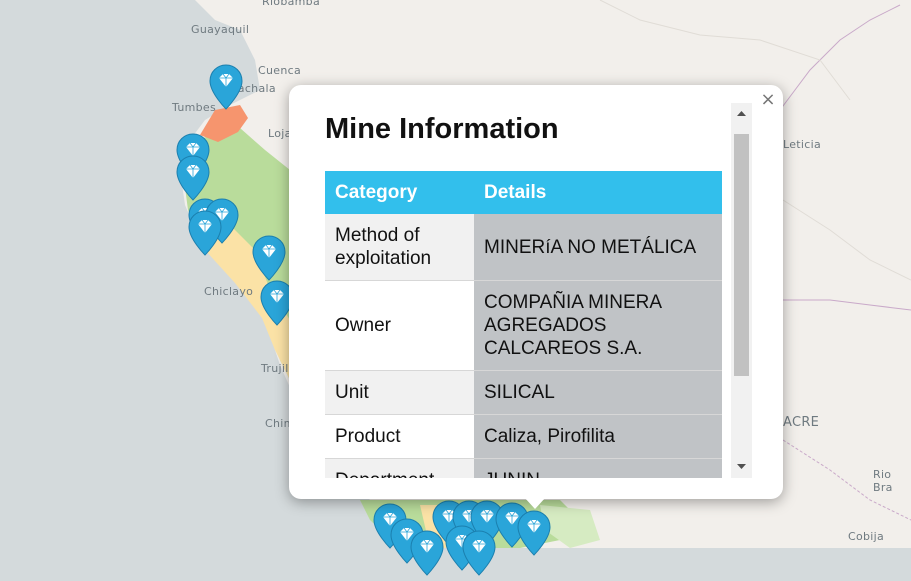  Describe the element at coordinates (399, 436) in the screenshot. I see `row-category: Product` at that location.